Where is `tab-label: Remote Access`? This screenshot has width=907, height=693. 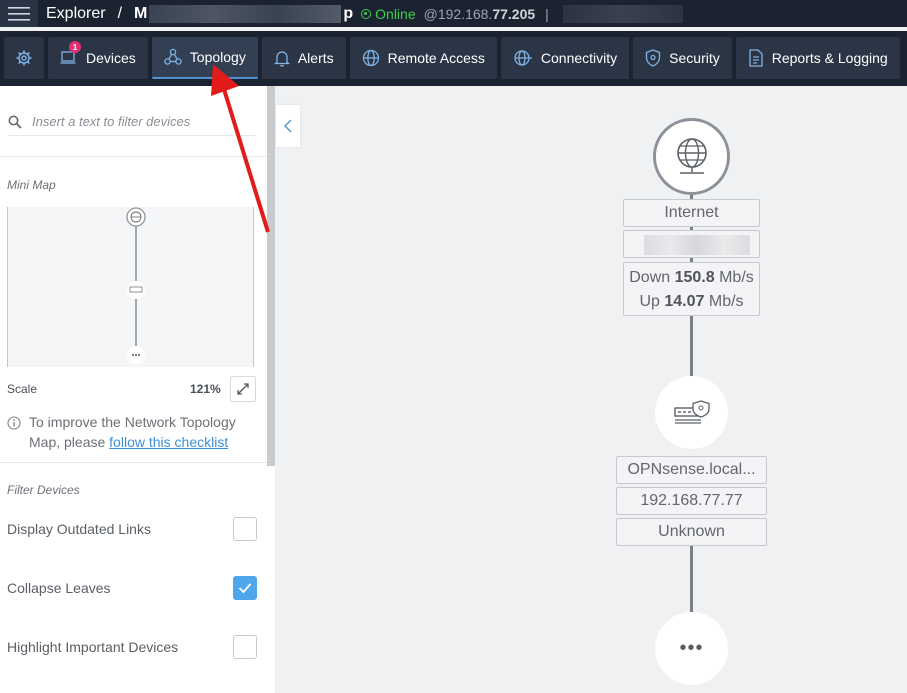 tab-label: Remote Access is located at coordinates (436, 58).